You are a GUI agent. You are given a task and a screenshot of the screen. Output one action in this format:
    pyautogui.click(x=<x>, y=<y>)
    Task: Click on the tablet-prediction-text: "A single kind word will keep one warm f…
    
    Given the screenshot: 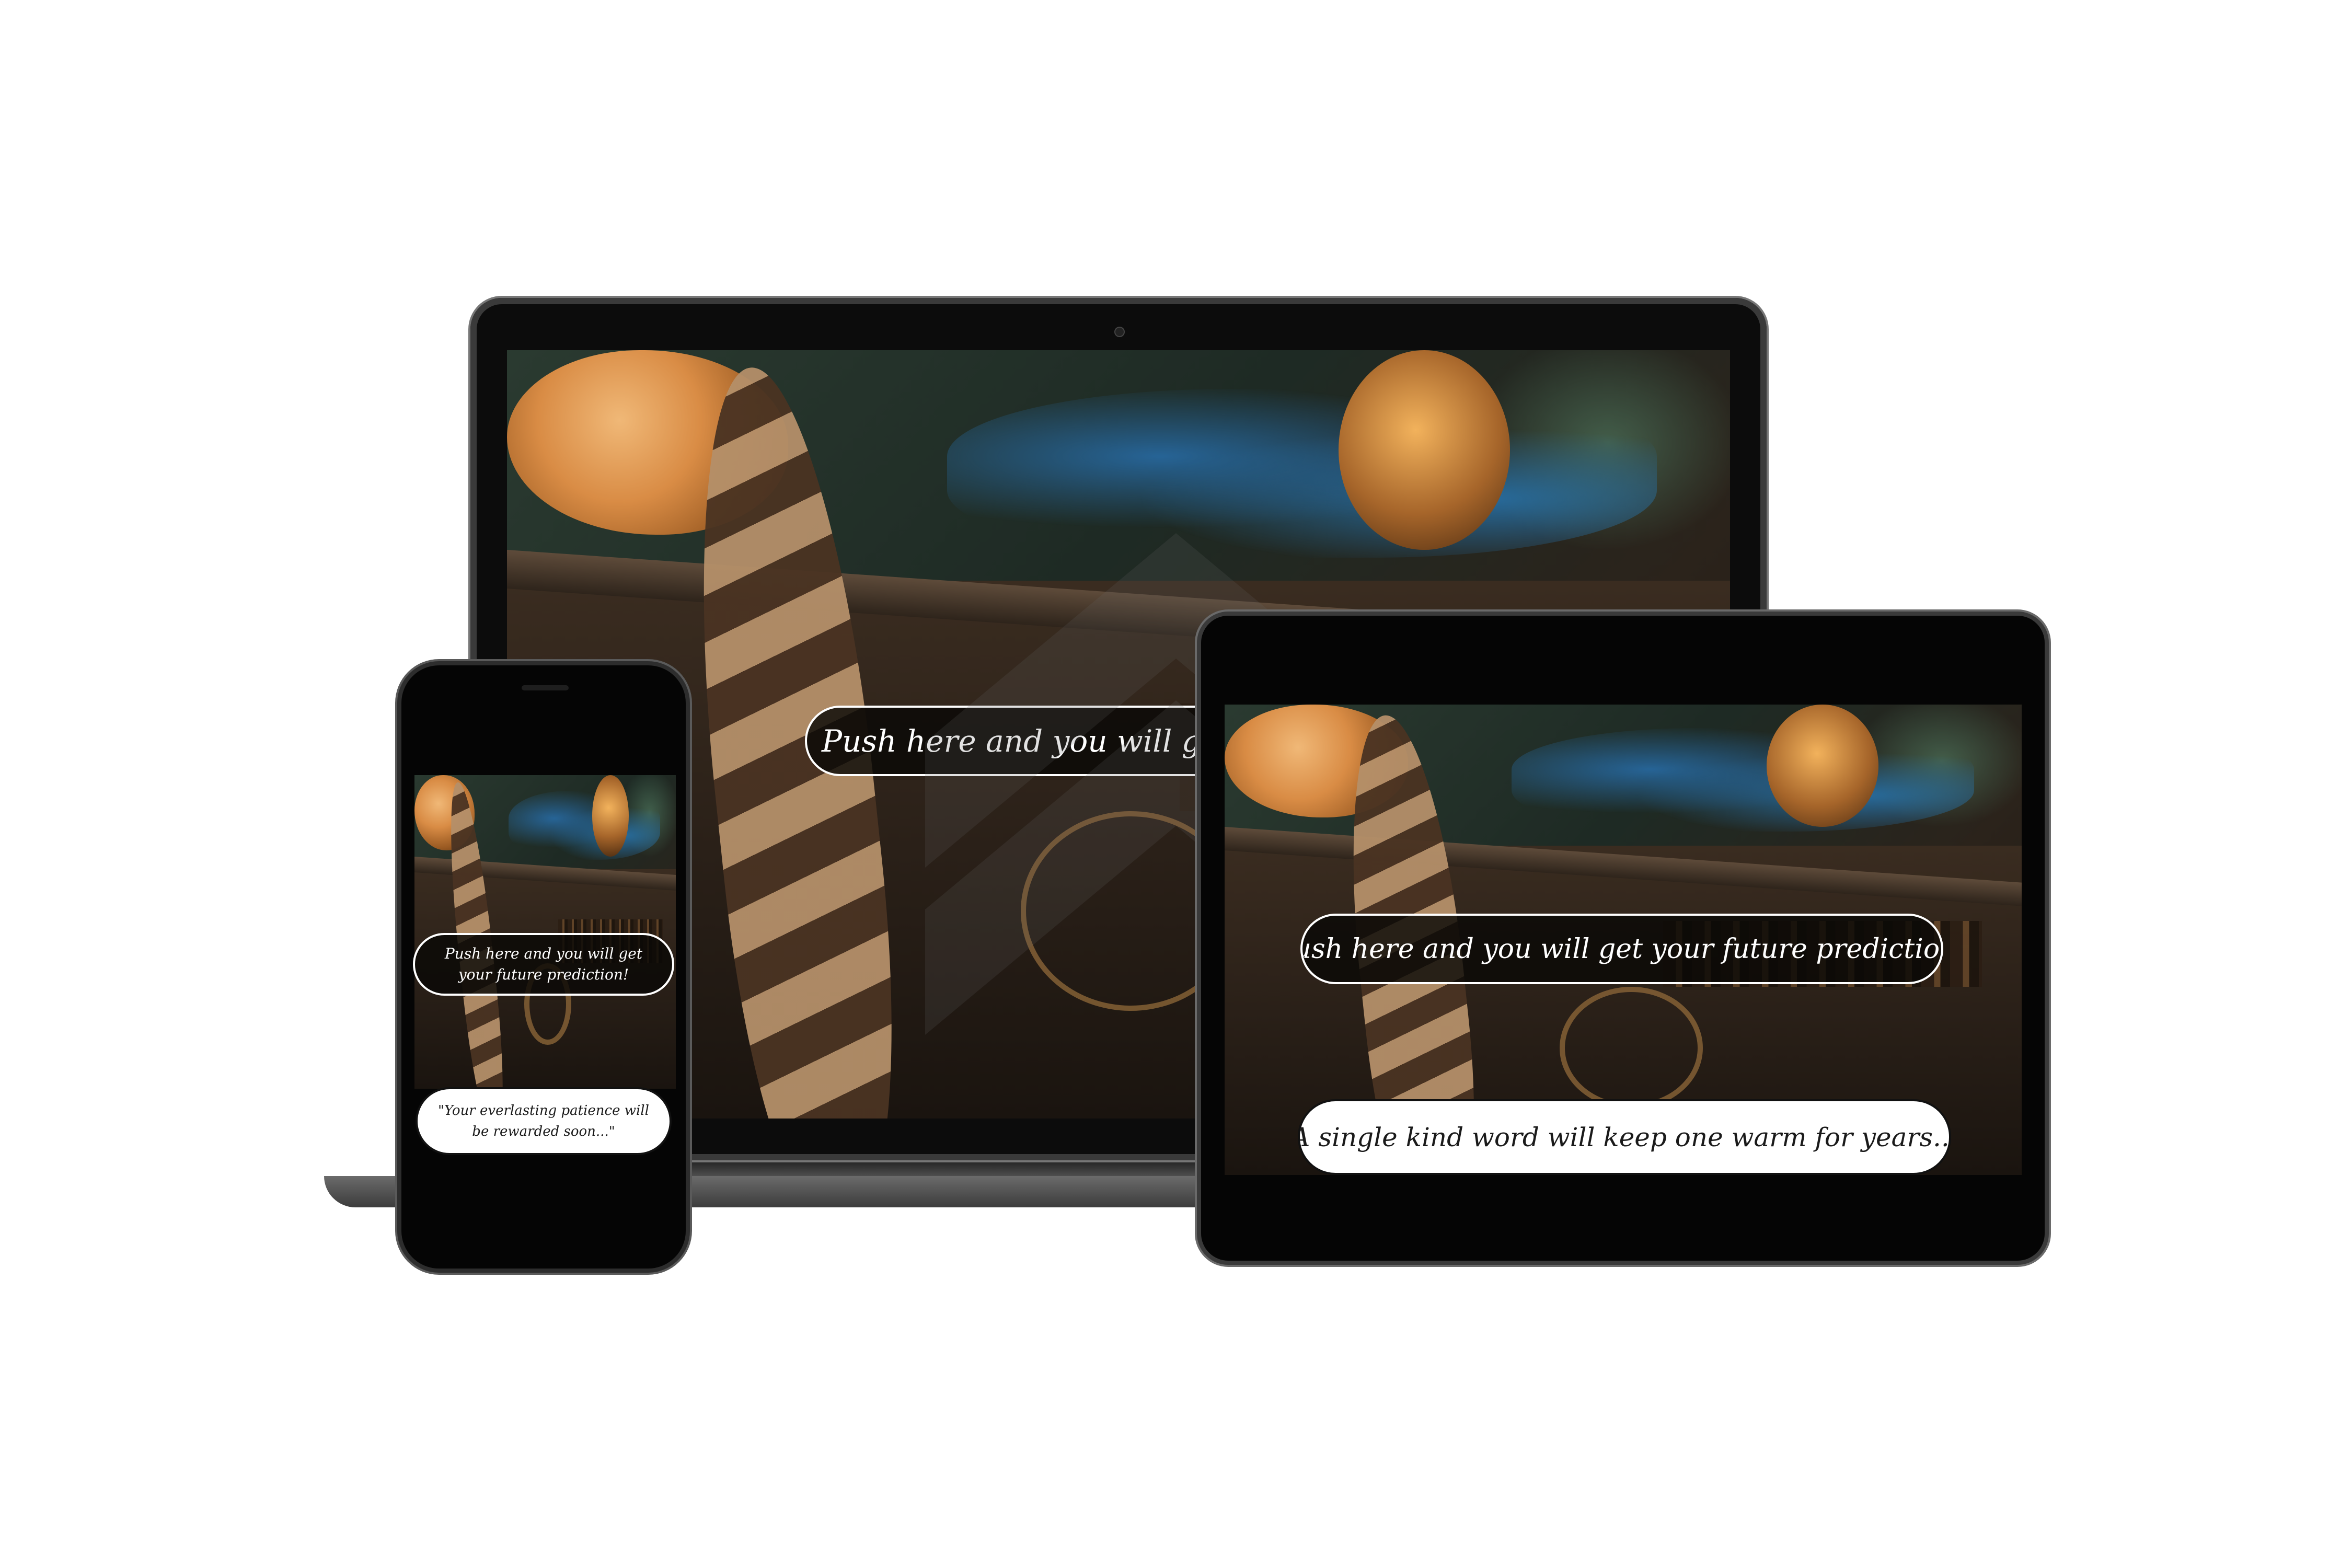 What is the action you would take?
    pyautogui.click(x=1624, y=1137)
    